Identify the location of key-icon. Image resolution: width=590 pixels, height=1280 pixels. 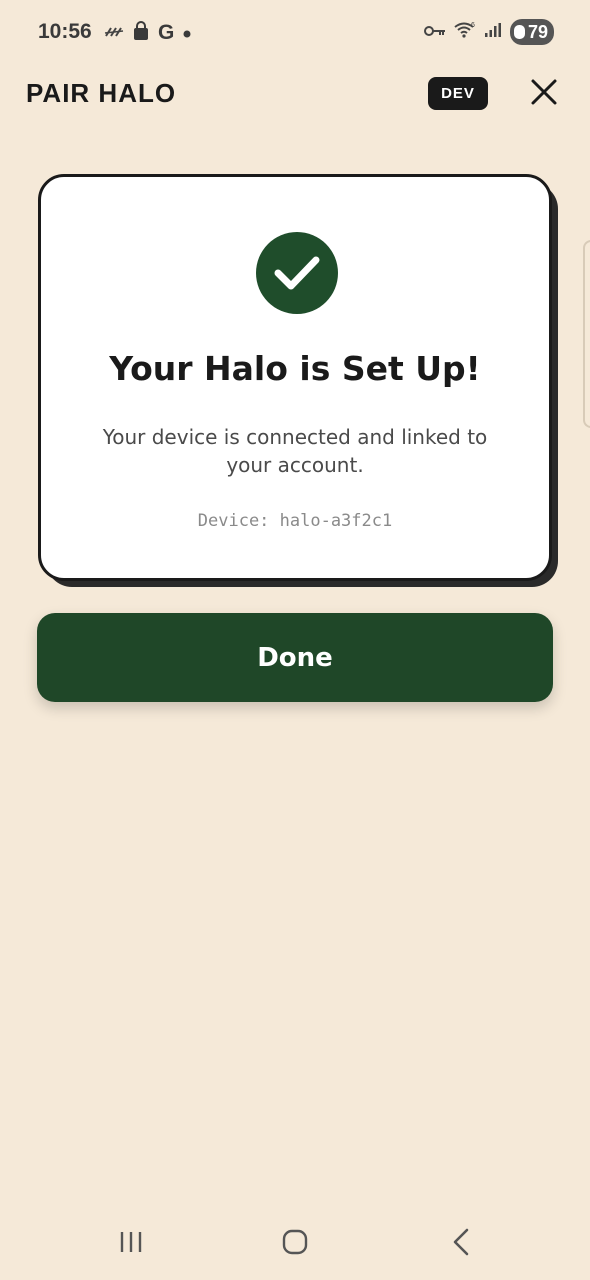
(434, 32).